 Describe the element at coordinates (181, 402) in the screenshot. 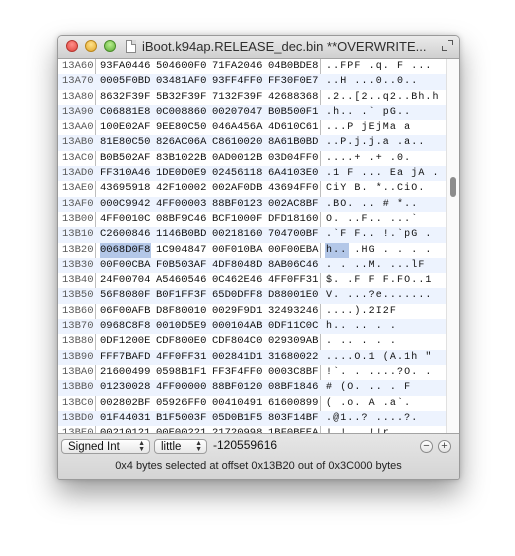

I see `hex-byte-group: 05926FF0` at that location.